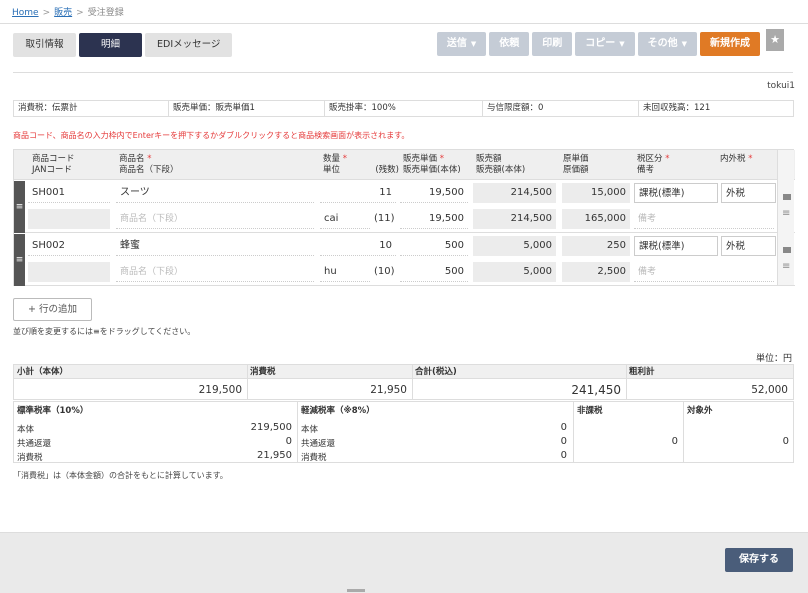 The height and width of the screenshot is (593, 808). Describe the element at coordinates (63, 13) in the screenshot. I see `breadcrumb-sales: 販売` at that location.